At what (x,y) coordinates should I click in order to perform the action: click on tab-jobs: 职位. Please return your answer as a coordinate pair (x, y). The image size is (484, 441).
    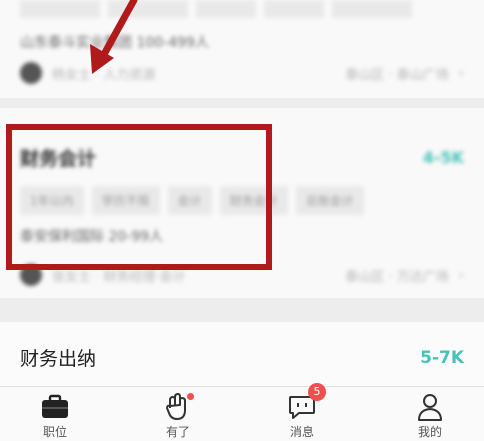
    Looking at the image, I should click on (55, 415).